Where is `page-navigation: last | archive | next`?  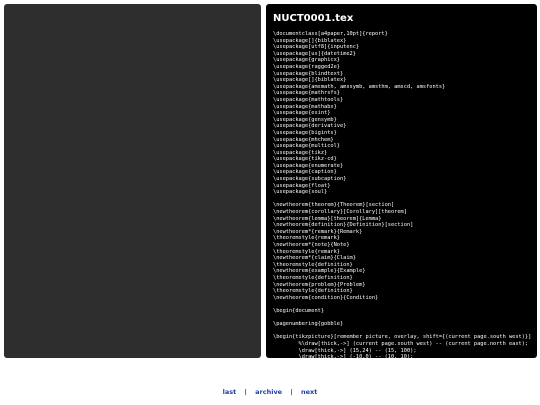
page-navigation: last | archive | next is located at coordinates (270, 392).